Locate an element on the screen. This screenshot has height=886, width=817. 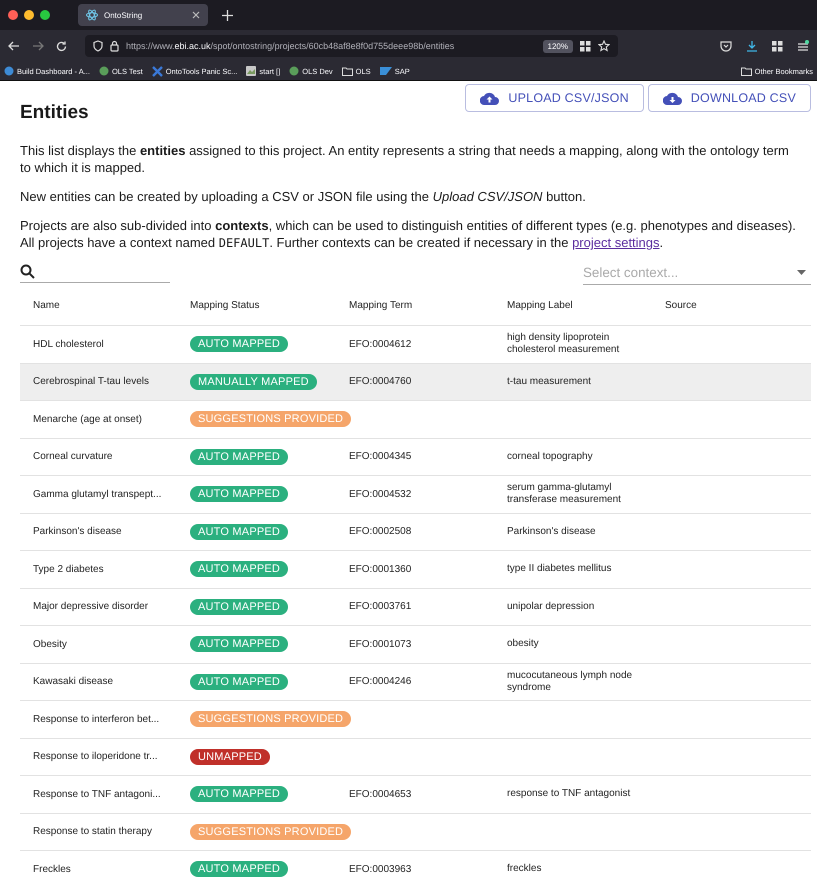
table-row: Response to statin therapy SUGGESTIONS PROVIDED is located at coordinates (415, 832).